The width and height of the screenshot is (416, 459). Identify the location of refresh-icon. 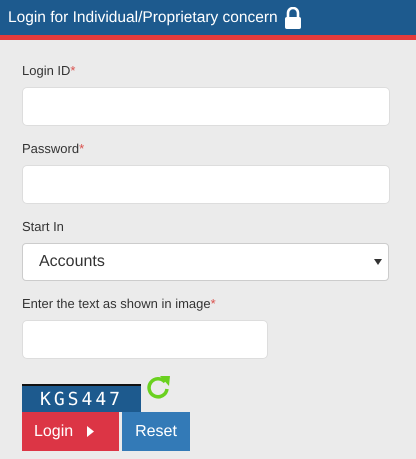
(158, 387).